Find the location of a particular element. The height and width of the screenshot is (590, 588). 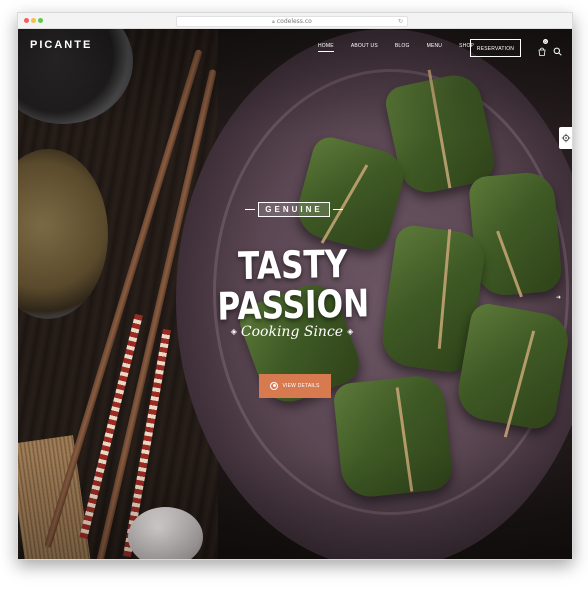

maximize-window-button is located at coordinates (40, 20).